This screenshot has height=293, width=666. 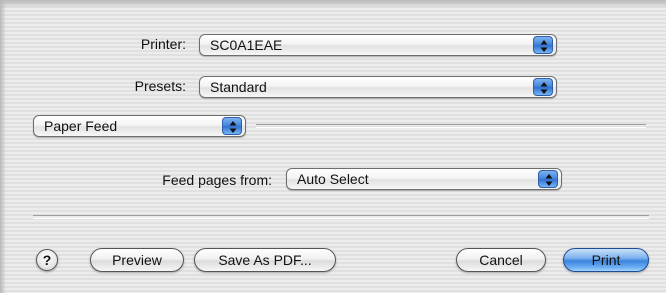 I want to click on help-button: ?, so click(x=47, y=260).